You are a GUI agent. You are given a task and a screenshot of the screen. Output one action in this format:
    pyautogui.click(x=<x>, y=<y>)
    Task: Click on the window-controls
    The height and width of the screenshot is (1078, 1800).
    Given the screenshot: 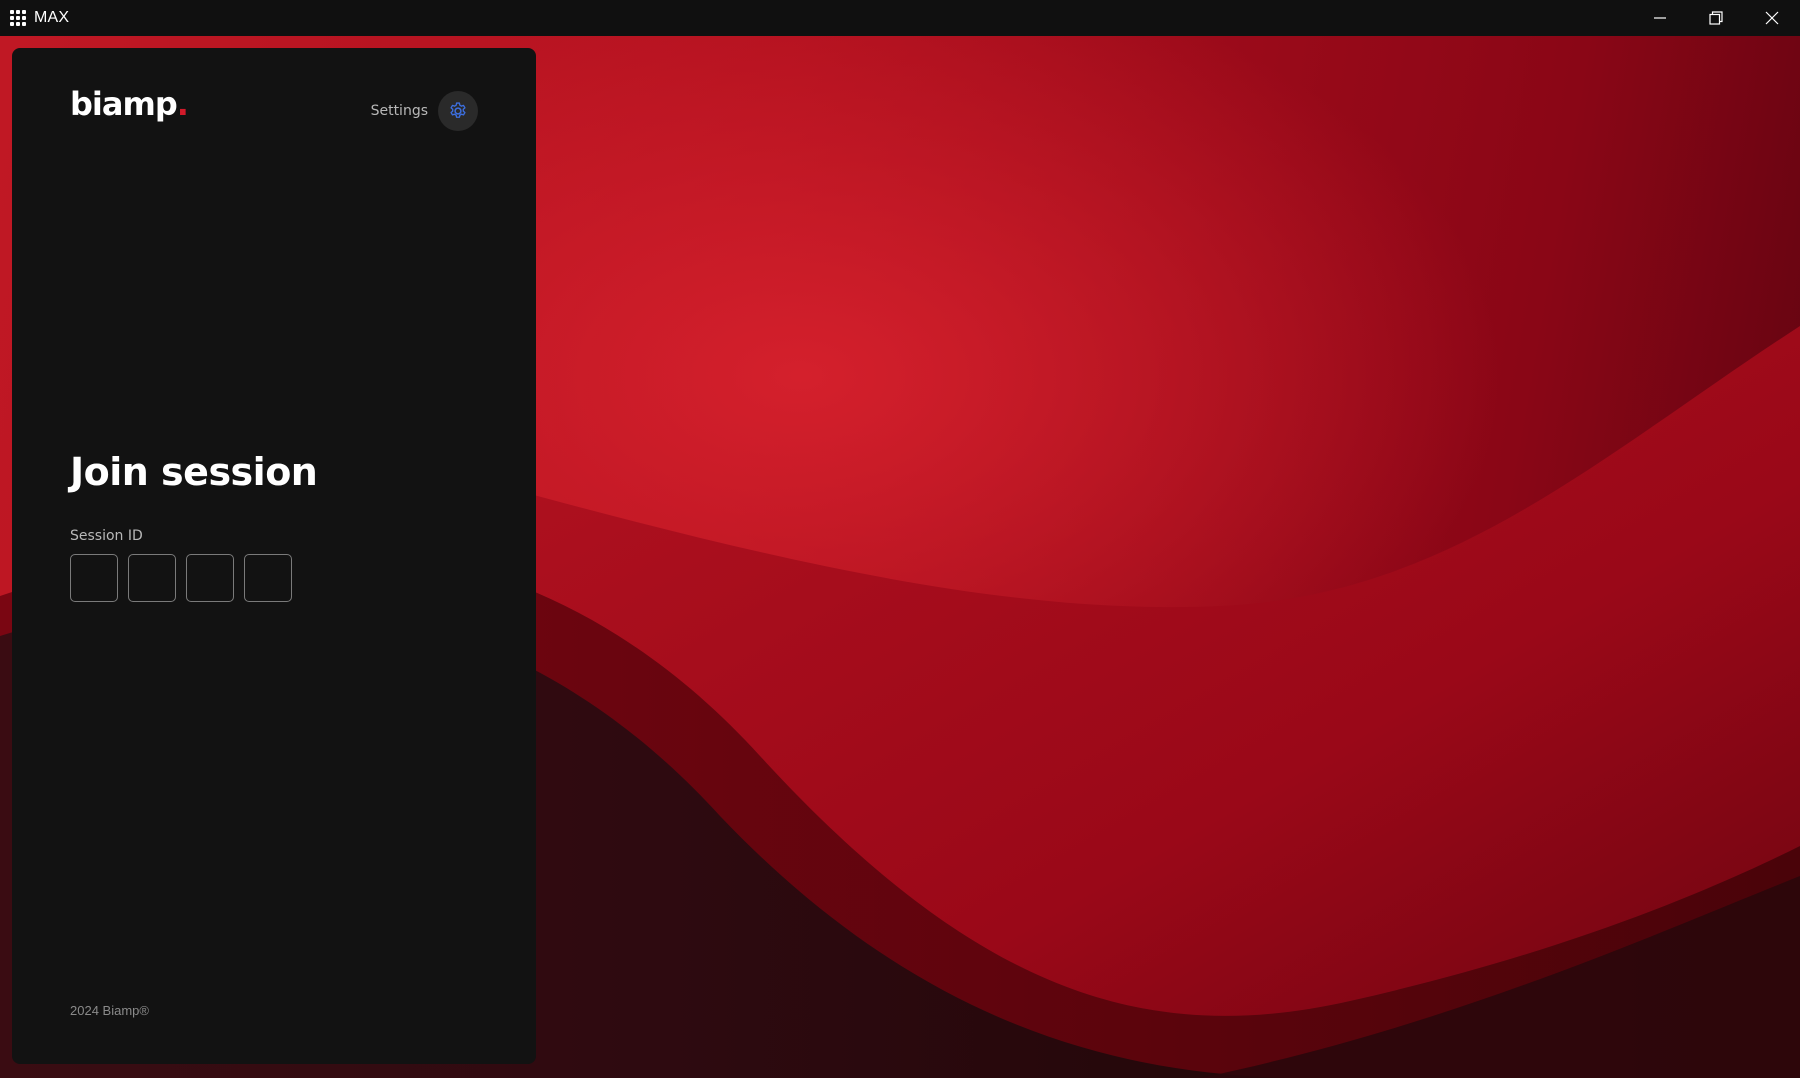 What is the action you would take?
    pyautogui.click(x=1716, y=18)
    